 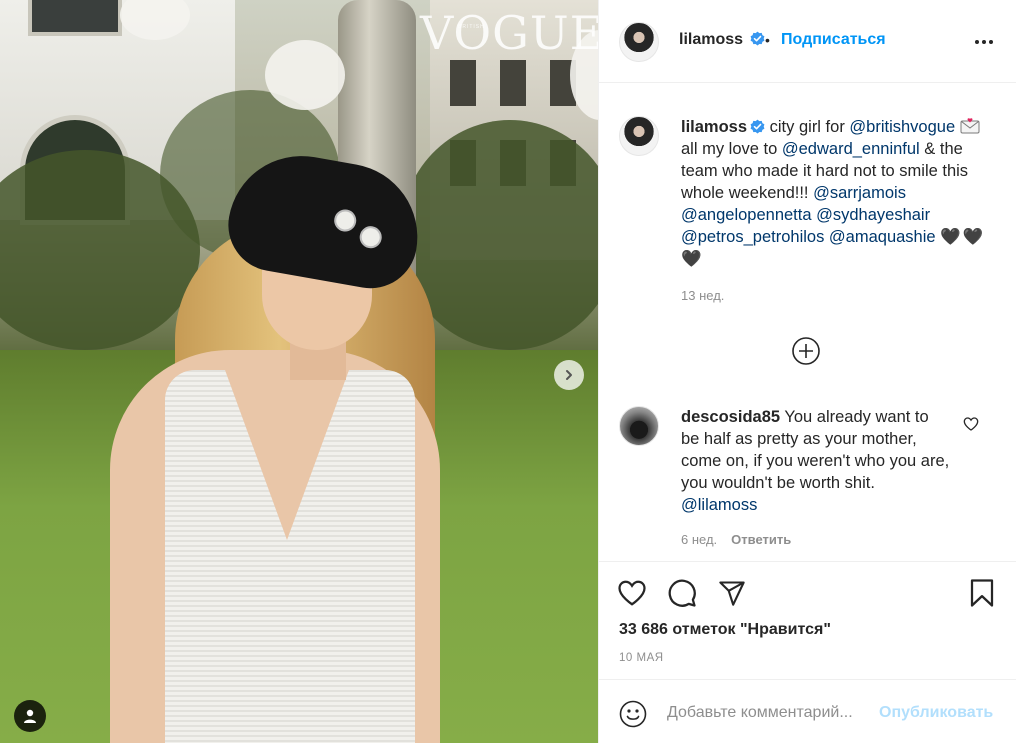 I want to click on caption-line2: all my love to, so click(x=731, y=149).